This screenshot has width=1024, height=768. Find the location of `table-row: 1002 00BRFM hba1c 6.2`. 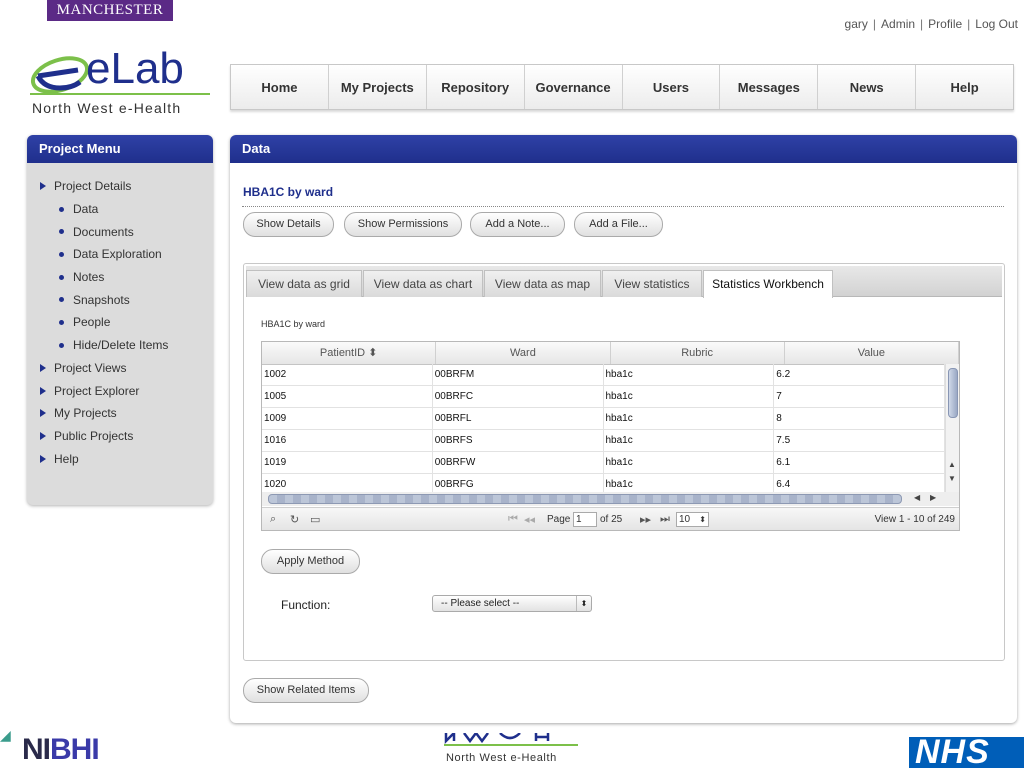

table-row: 1002 00BRFM hba1c 6.2 is located at coordinates (603, 375).